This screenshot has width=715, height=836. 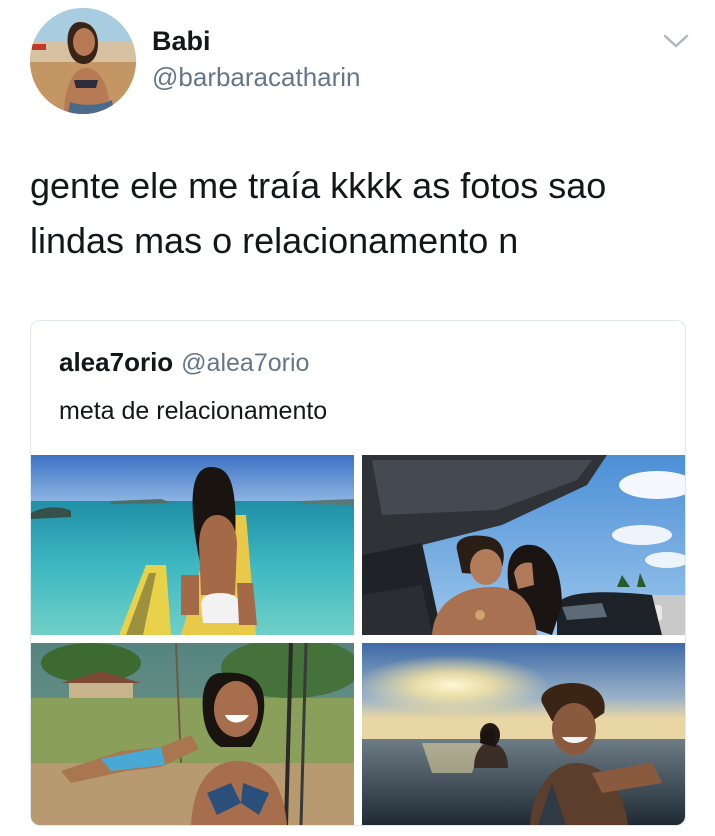 I want to click on quoted-author-name: alea7orio, so click(x=116, y=362).